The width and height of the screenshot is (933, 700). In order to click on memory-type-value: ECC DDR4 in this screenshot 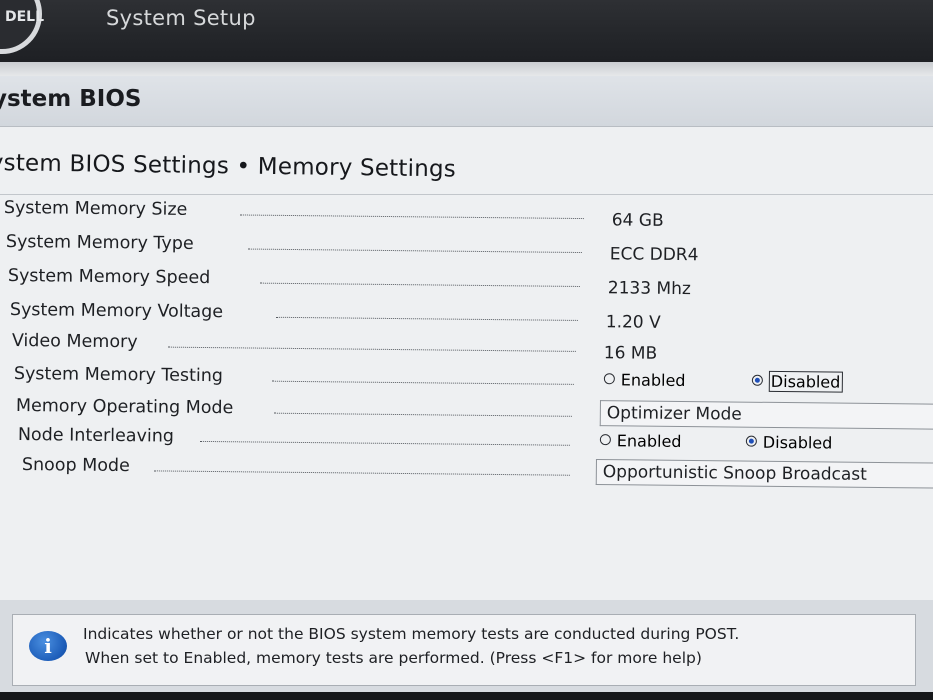, I will do `click(654, 255)`.